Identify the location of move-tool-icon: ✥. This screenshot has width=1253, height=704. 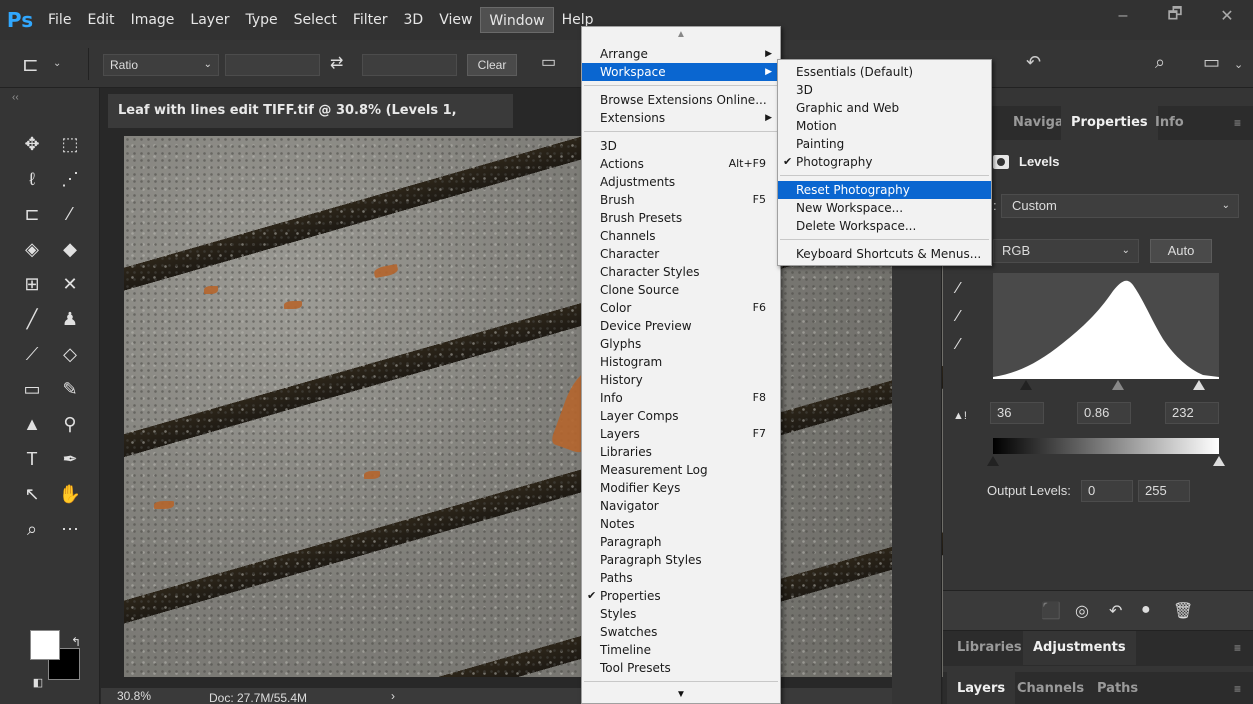
(32, 144).